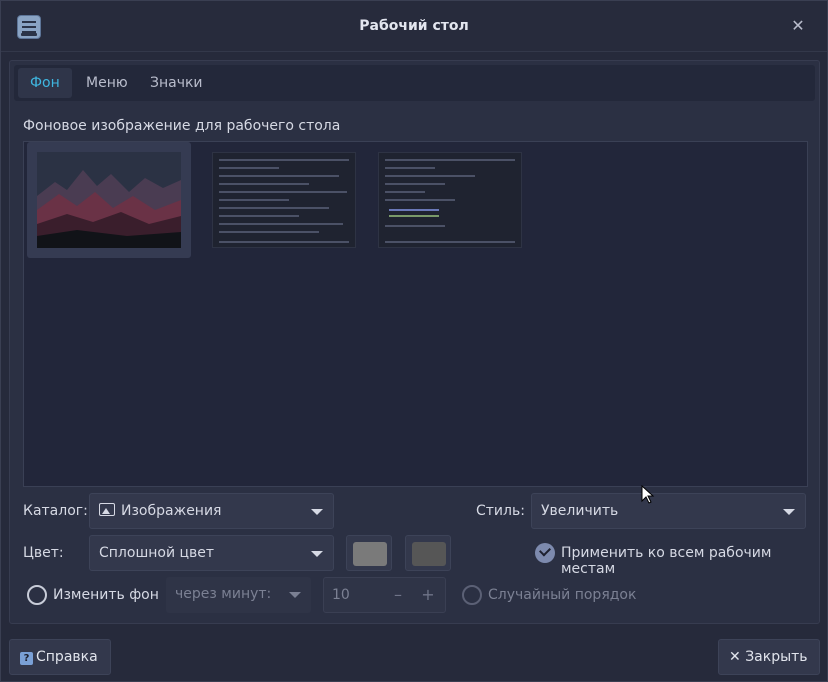 This screenshot has width=828, height=682. Describe the element at coordinates (107, 83) in the screenshot. I see `tab-menu: Меню` at that location.